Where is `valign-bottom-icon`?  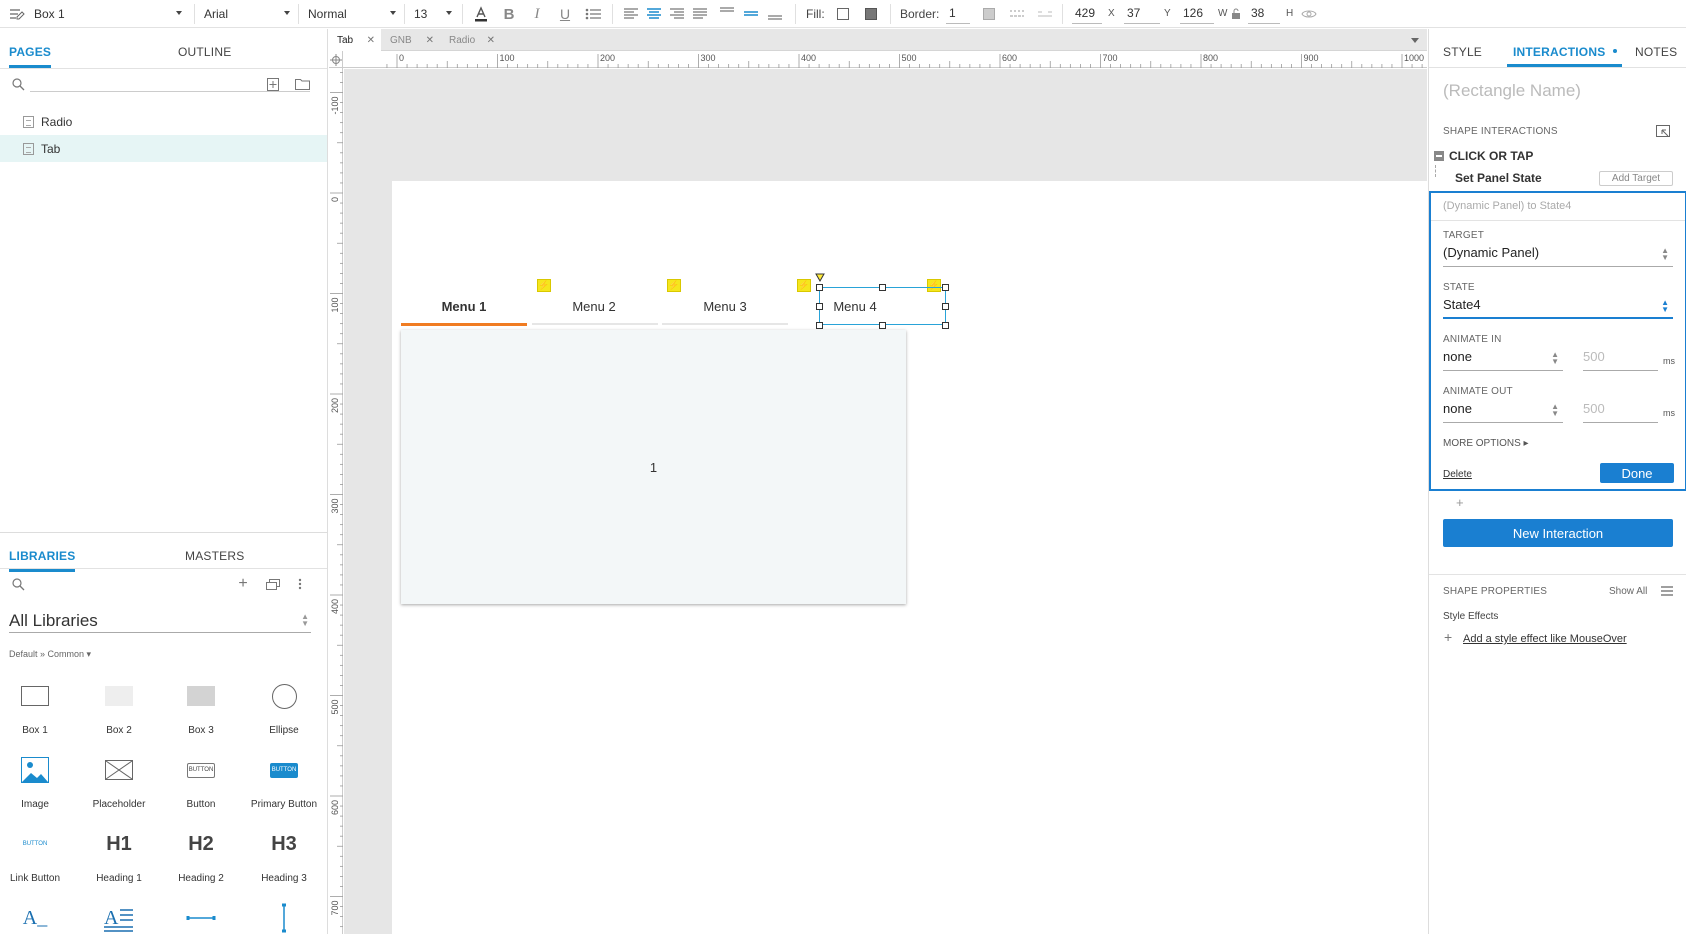
valign-bottom-icon is located at coordinates (775, 14).